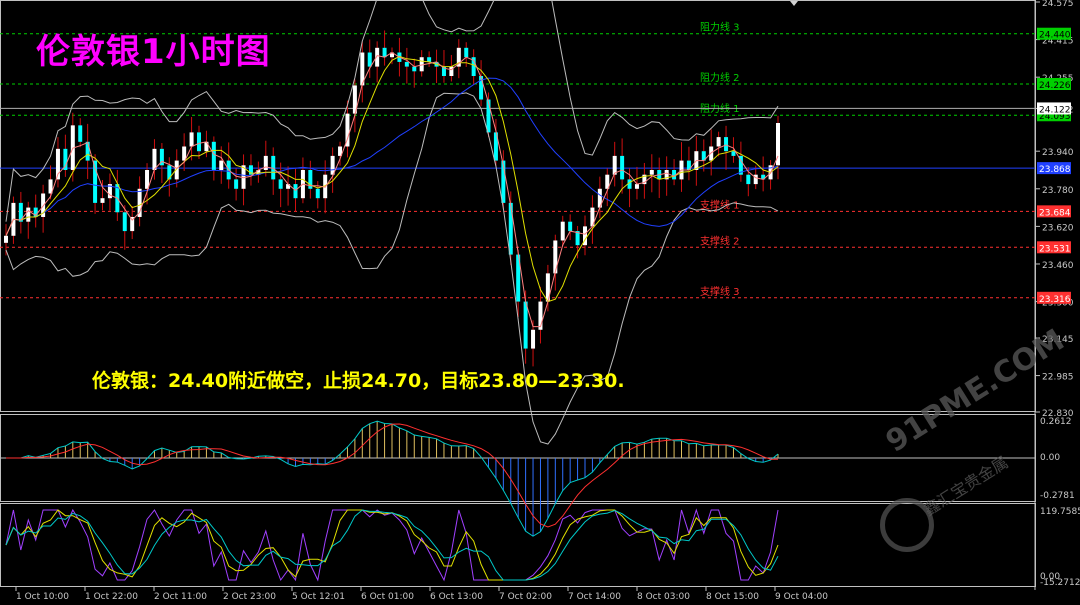  What do you see at coordinates (111, 597) in the screenshot?
I see `time-tick-label: 1 Oct 22:00` at bounding box center [111, 597].